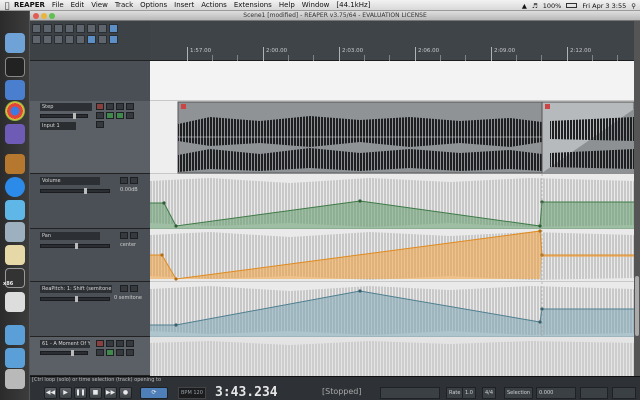  What do you see at coordinates (124, 235) in the screenshot?
I see `envelope-pan-hide-button` at bounding box center [124, 235].